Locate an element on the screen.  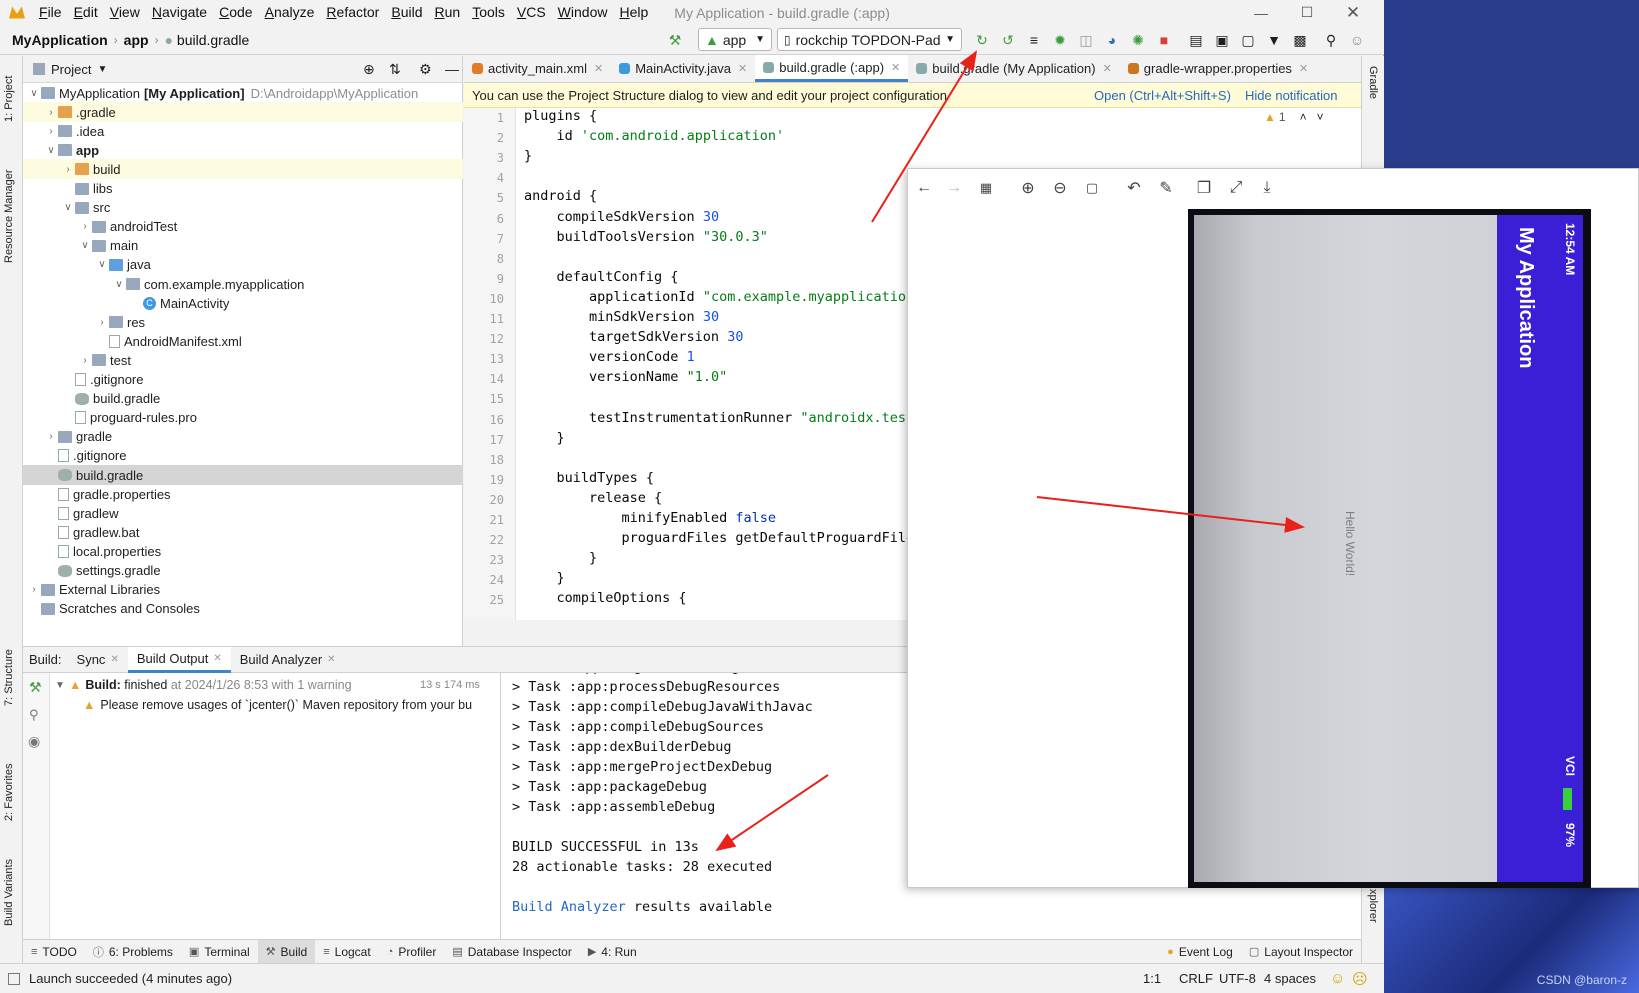
gradle-tool-tab: Gradle is located at coordinates (1373, 82).